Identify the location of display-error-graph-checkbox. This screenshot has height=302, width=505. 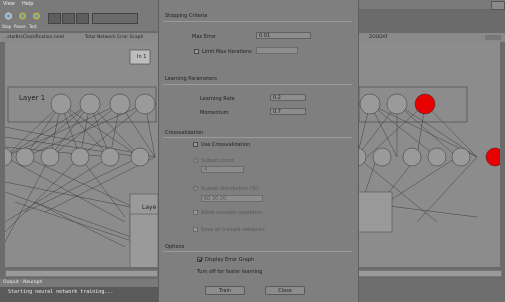
(199, 259).